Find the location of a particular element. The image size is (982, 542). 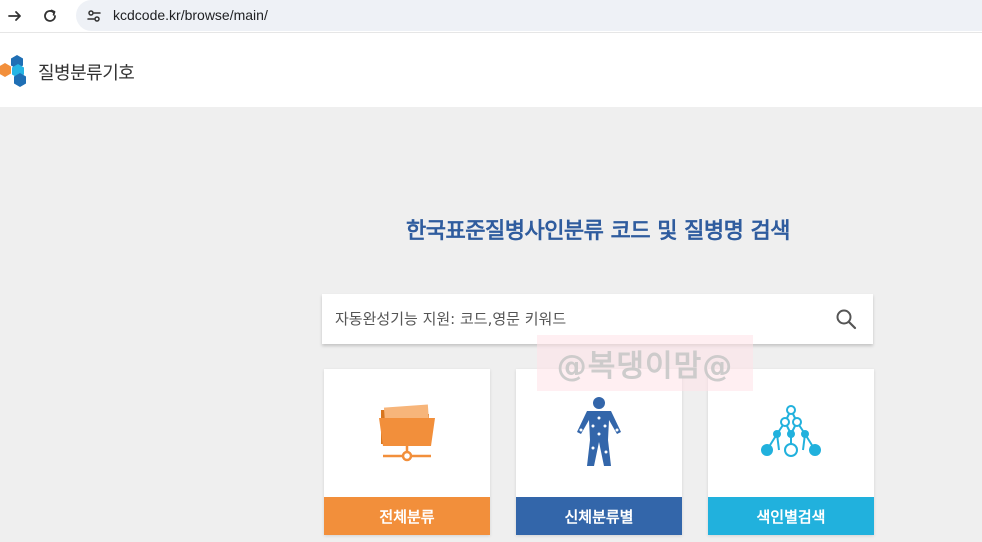

search-button is located at coordinates (846, 319).